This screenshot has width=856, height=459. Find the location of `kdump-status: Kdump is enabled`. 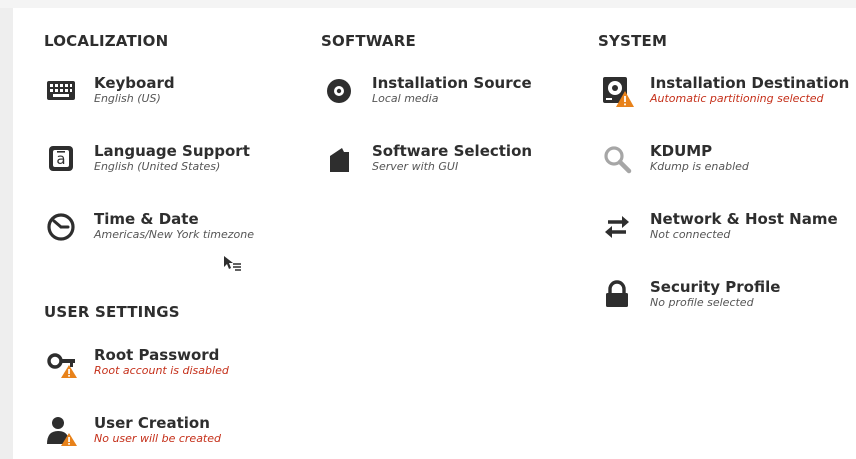

kdump-status: Kdump is enabled is located at coordinates (699, 166).